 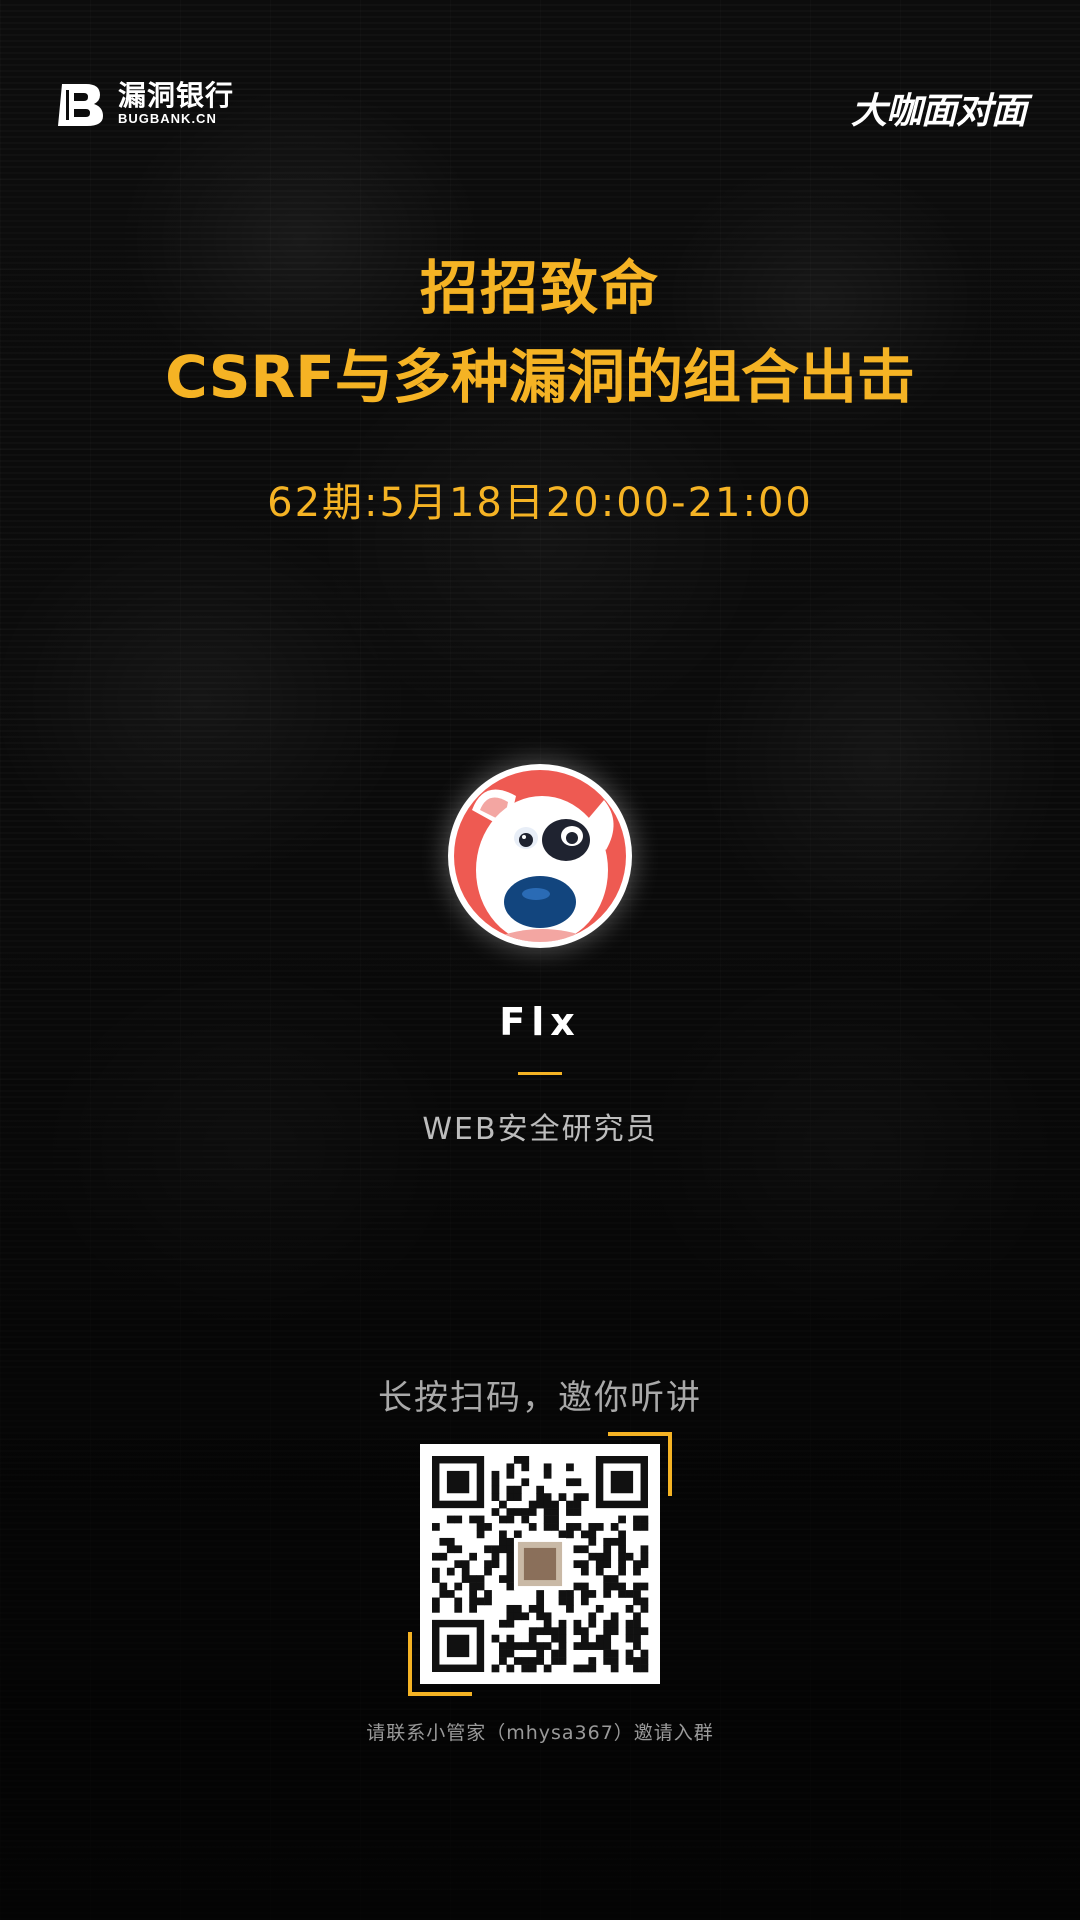 What do you see at coordinates (540, 1073) in the screenshot?
I see `speaker-divider` at bounding box center [540, 1073].